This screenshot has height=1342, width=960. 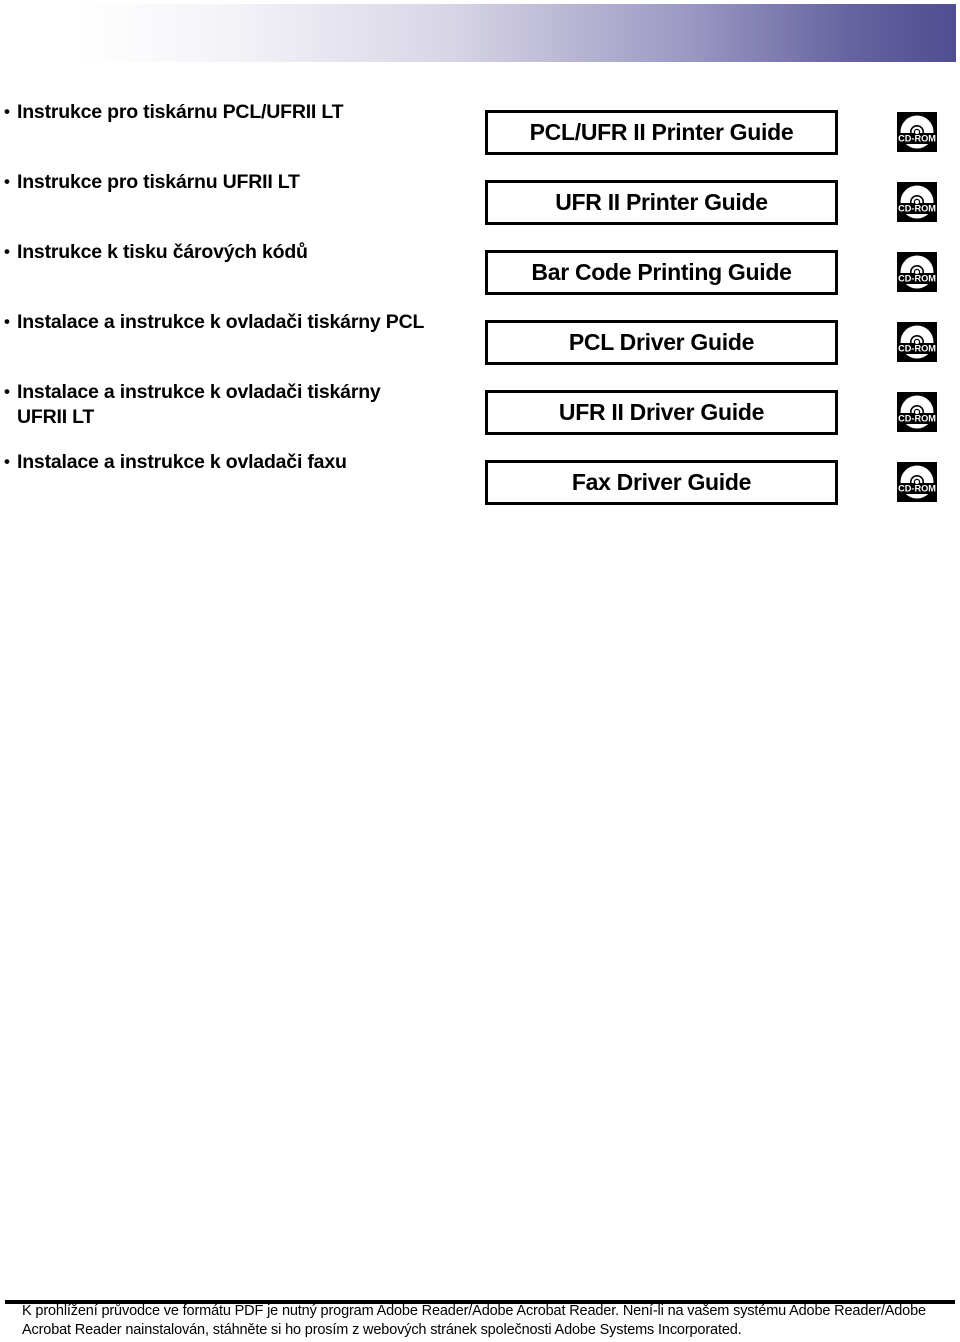 I want to click on guide-description: Instalace a instrukce k ovladači faxu, so click(x=239, y=462).